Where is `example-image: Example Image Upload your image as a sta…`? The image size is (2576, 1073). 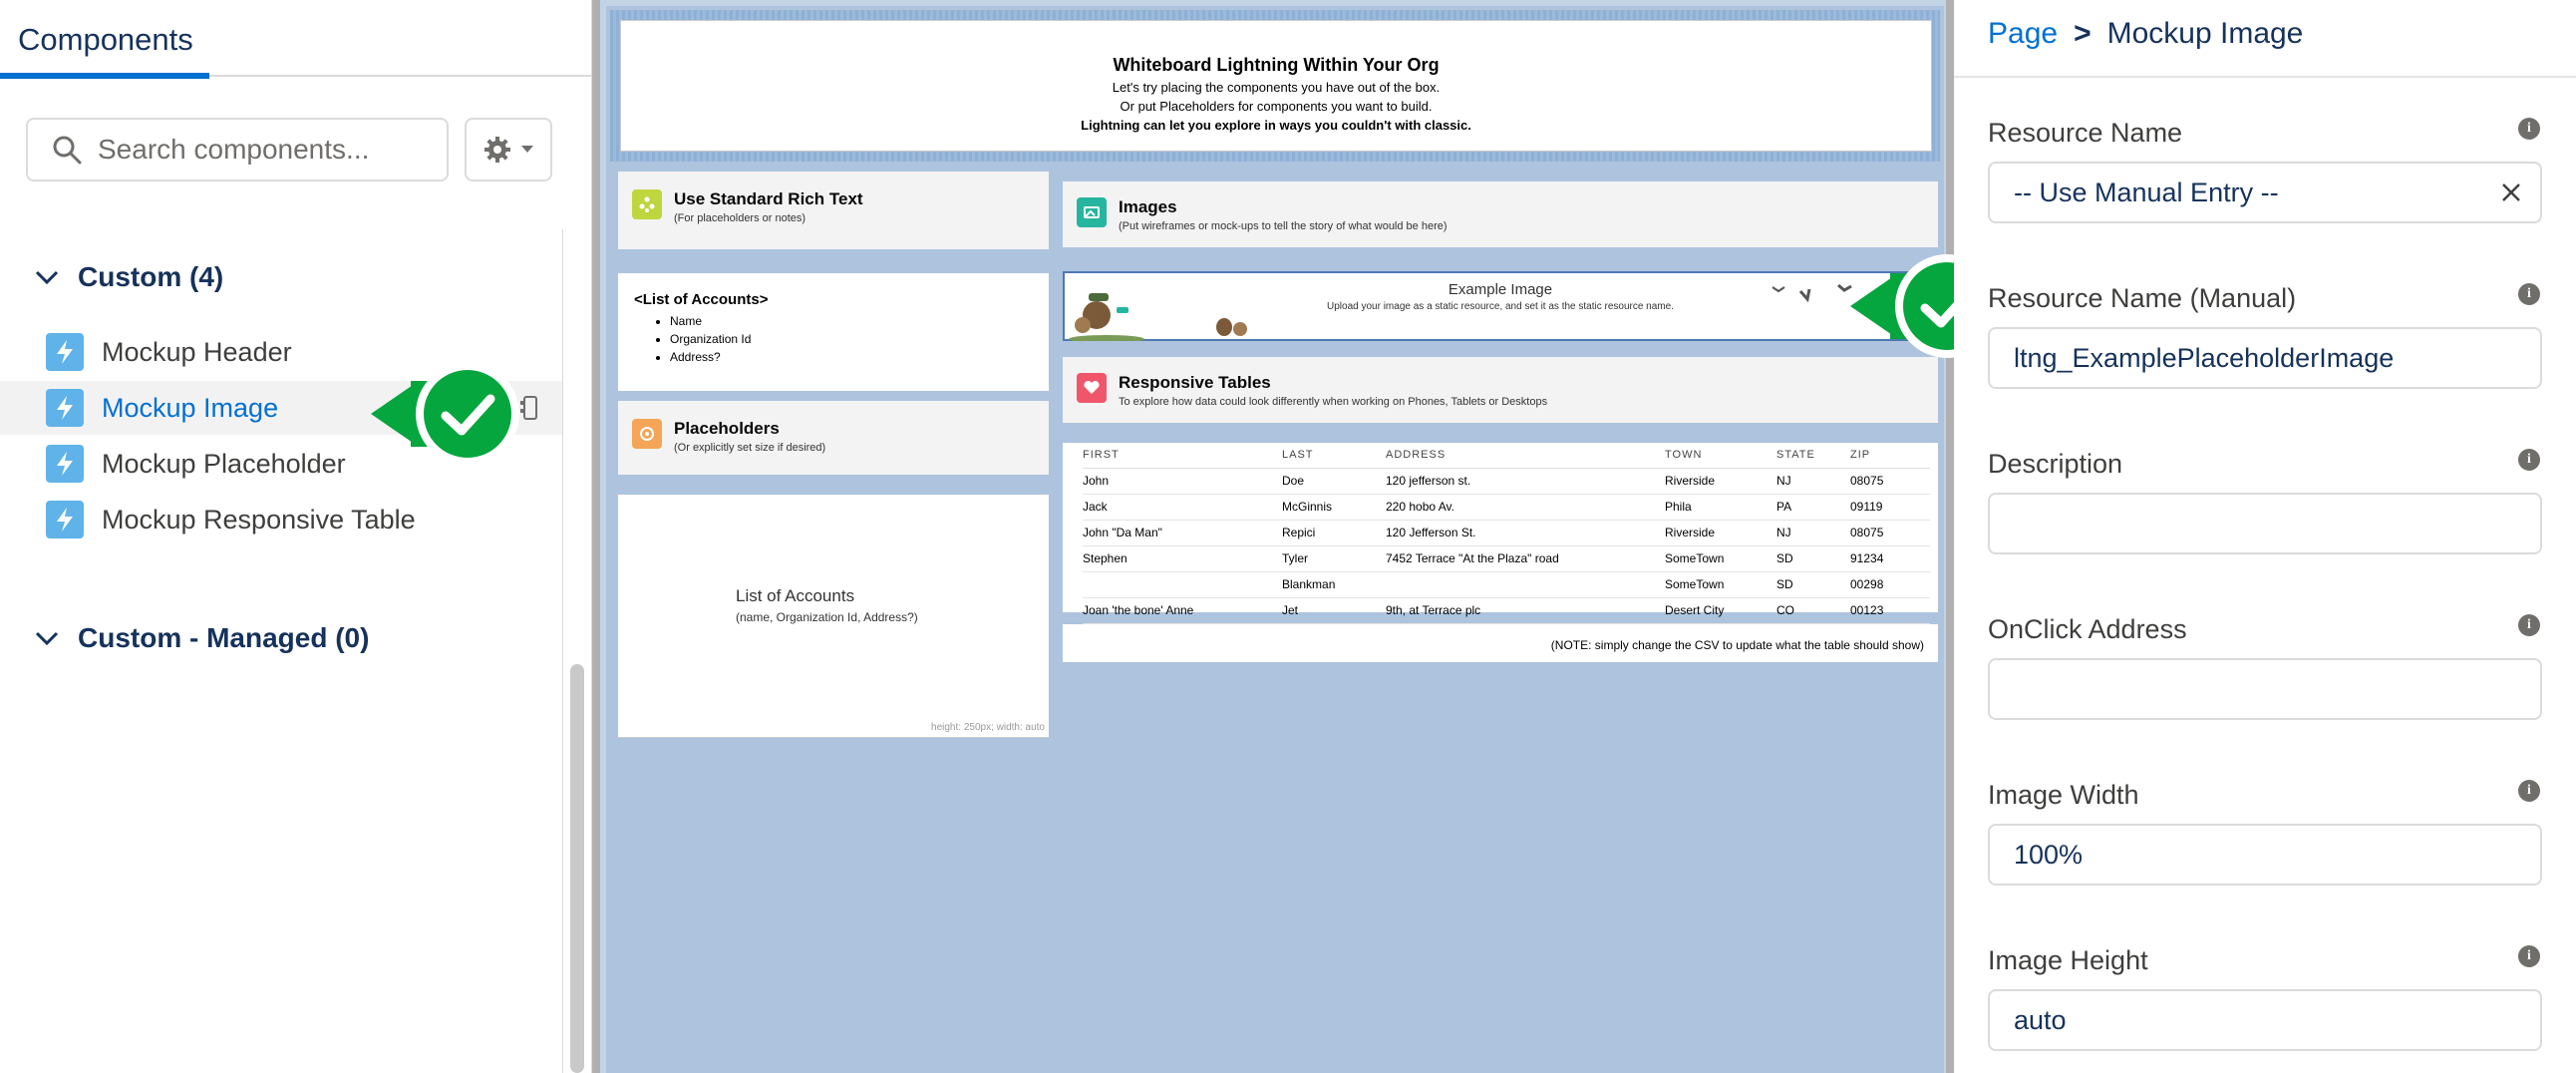
example-image: Example Image Upload your image as a sta… is located at coordinates (1500, 306).